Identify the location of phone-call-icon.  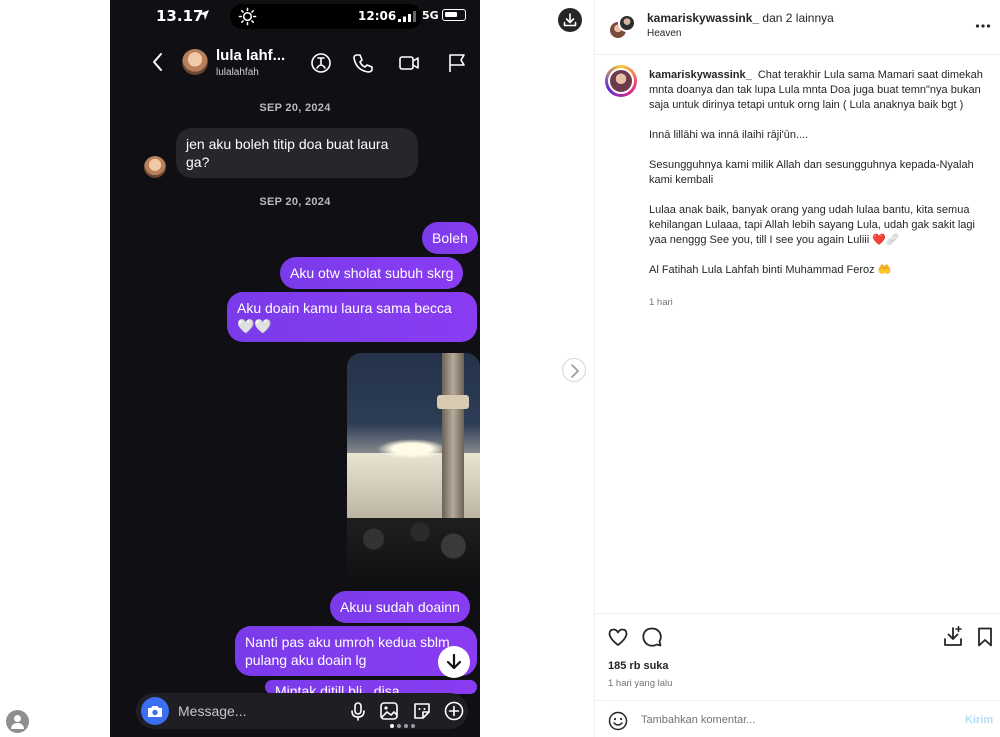
(363, 63).